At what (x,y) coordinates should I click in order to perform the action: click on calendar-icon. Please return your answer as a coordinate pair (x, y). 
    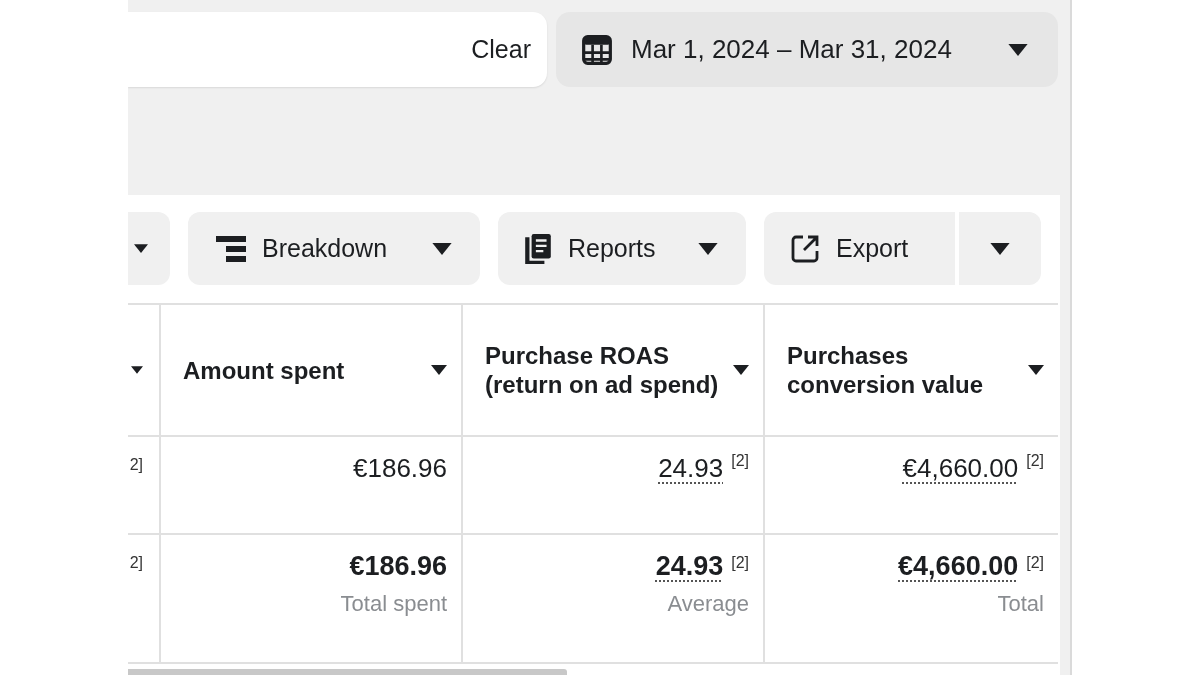
    Looking at the image, I should click on (597, 49).